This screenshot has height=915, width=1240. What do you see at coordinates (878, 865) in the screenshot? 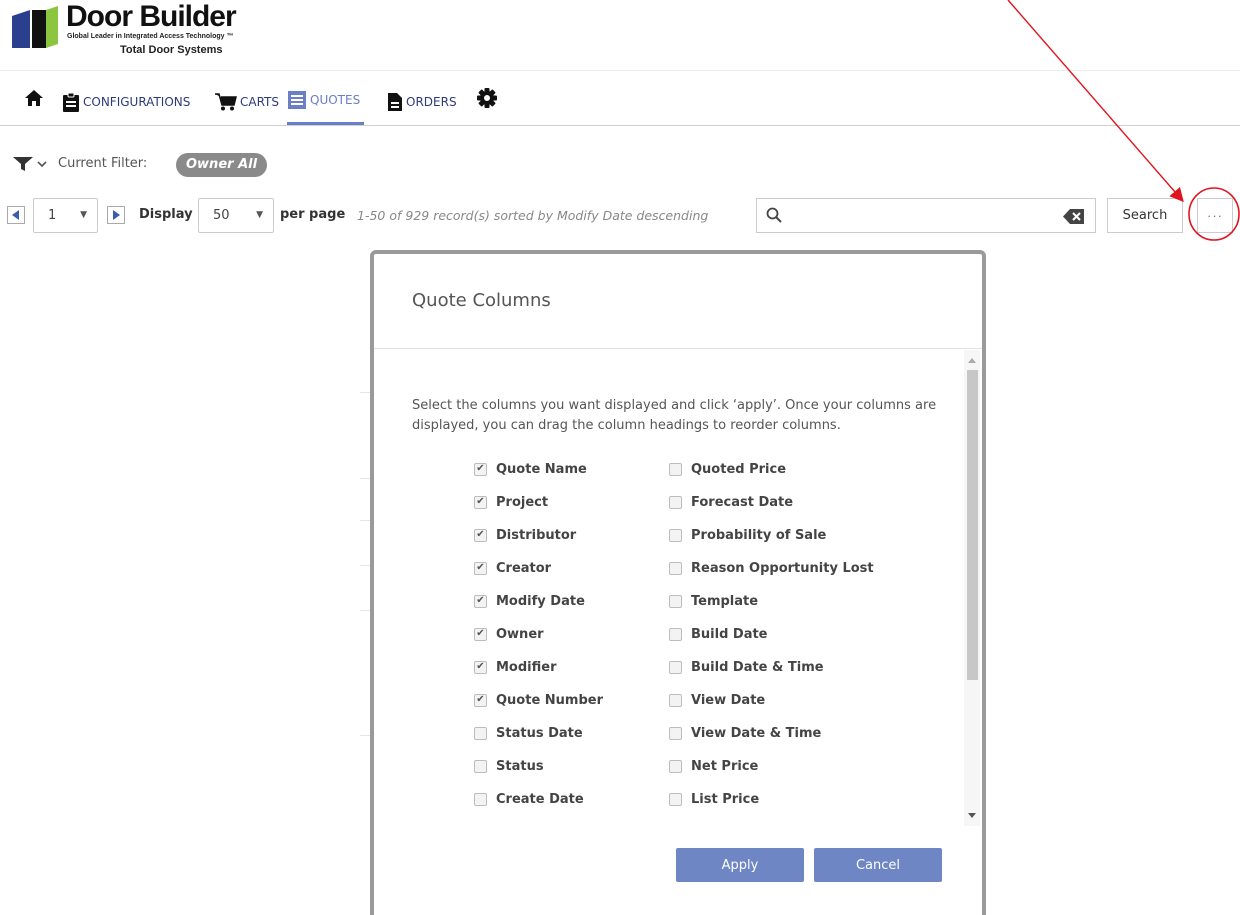
I see `cancel-button: Cancel` at bounding box center [878, 865].